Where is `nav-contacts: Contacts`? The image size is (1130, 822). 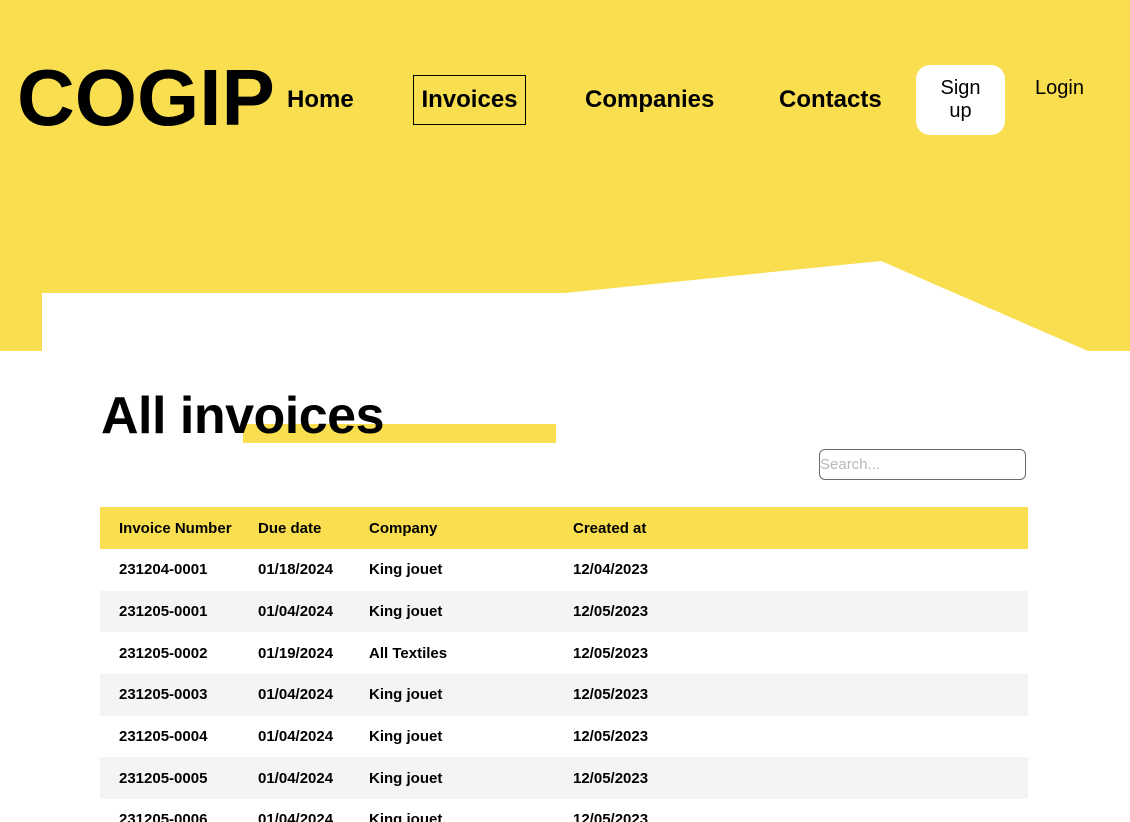 nav-contacts: Contacts is located at coordinates (830, 100).